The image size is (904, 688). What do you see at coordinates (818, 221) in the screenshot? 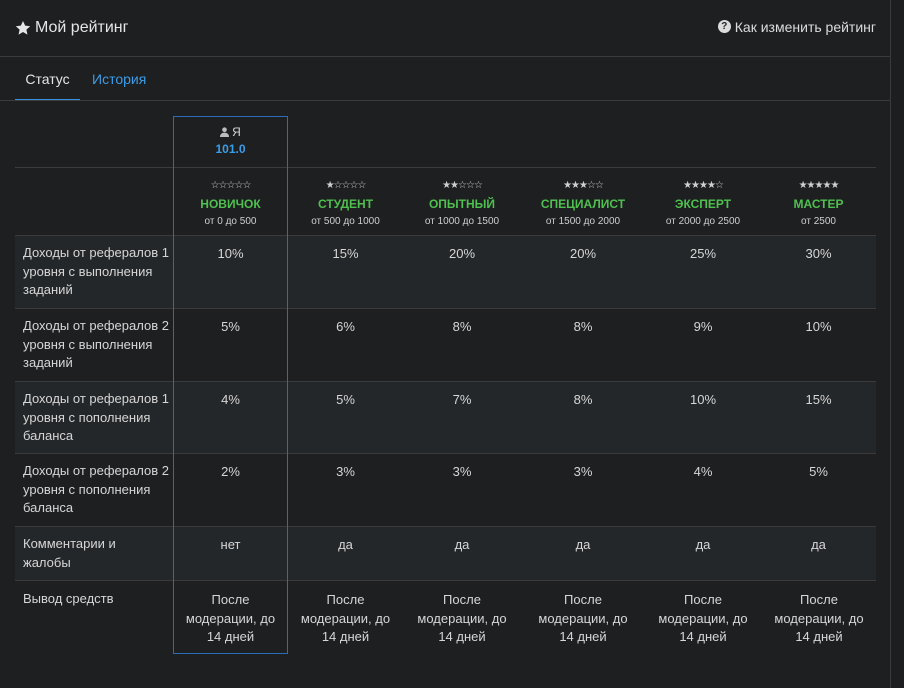
I see `level-range: от 2500` at bounding box center [818, 221].